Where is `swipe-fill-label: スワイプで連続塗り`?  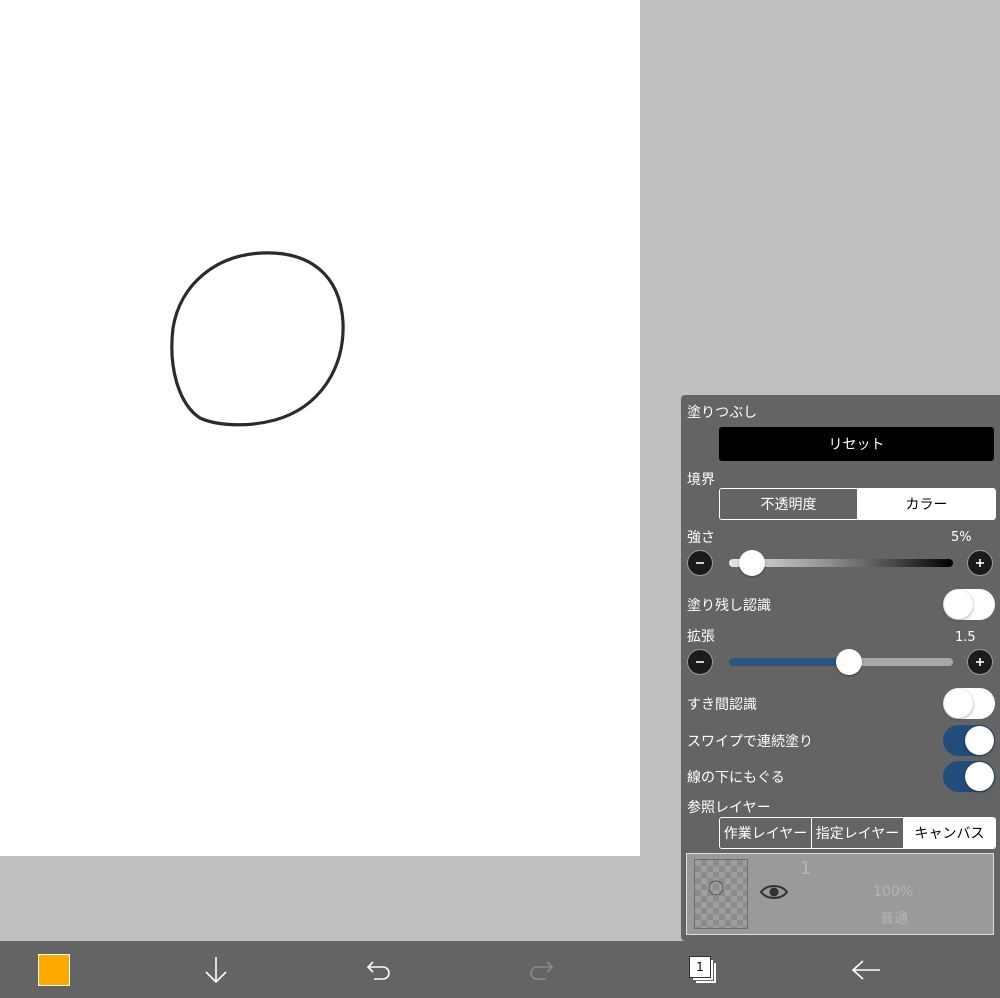
swipe-fill-label: スワイプで連続塗り is located at coordinates (750, 742).